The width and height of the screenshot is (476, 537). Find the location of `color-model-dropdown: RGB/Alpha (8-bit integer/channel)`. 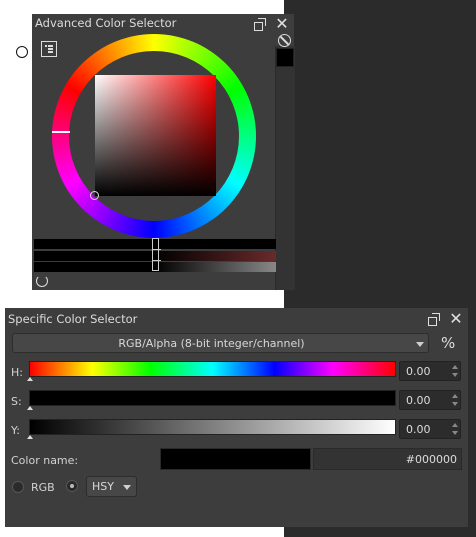

color-model-dropdown: RGB/Alpha (8-bit integer/channel) is located at coordinates (220, 343).